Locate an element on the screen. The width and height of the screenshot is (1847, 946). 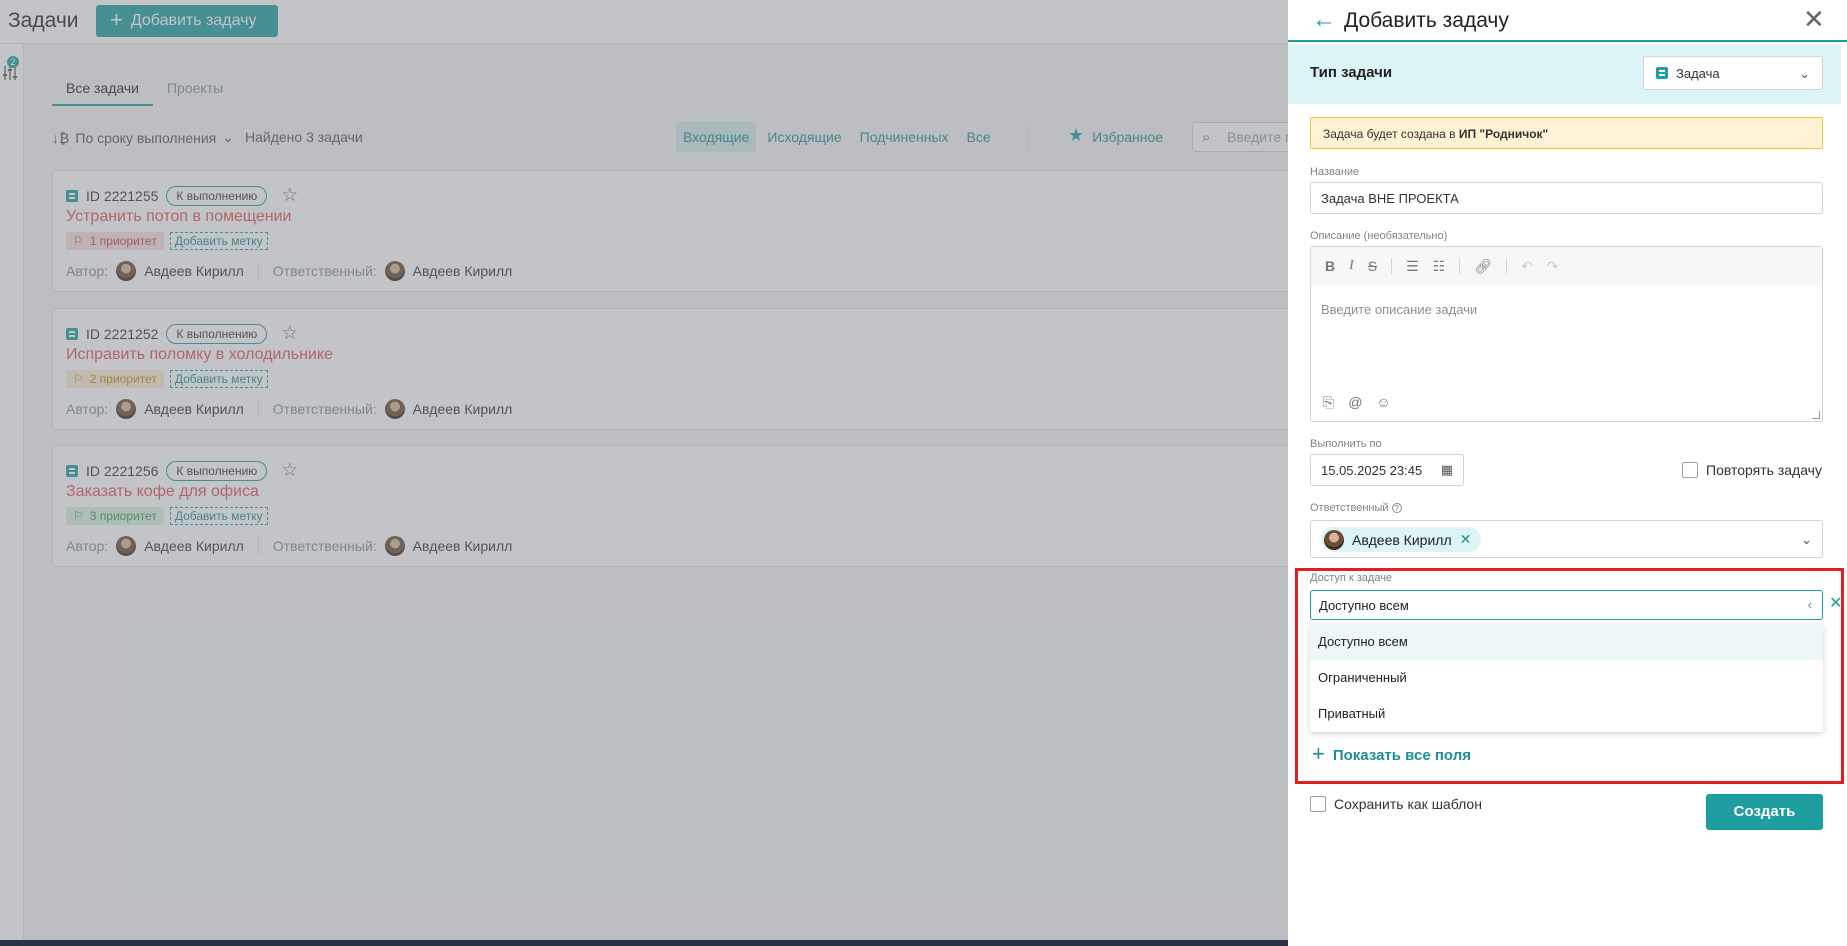
calendar-icon: ▦ is located at coordinates (1447, 470).